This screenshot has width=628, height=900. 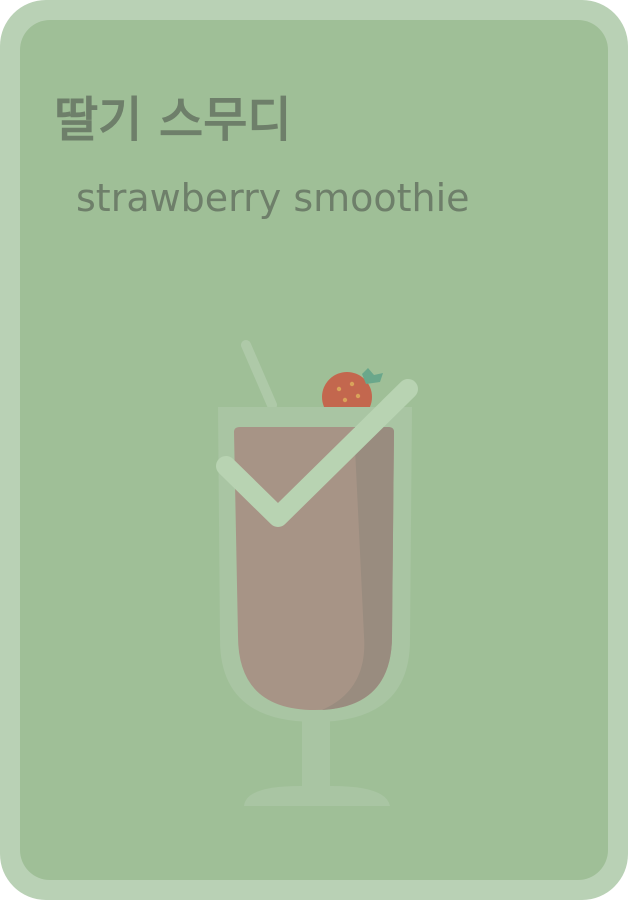 What do you see at coordinates (273, 198) in the screenshot?
I see `word-english: strawberry smoothie` at bounding box center [273, 198].